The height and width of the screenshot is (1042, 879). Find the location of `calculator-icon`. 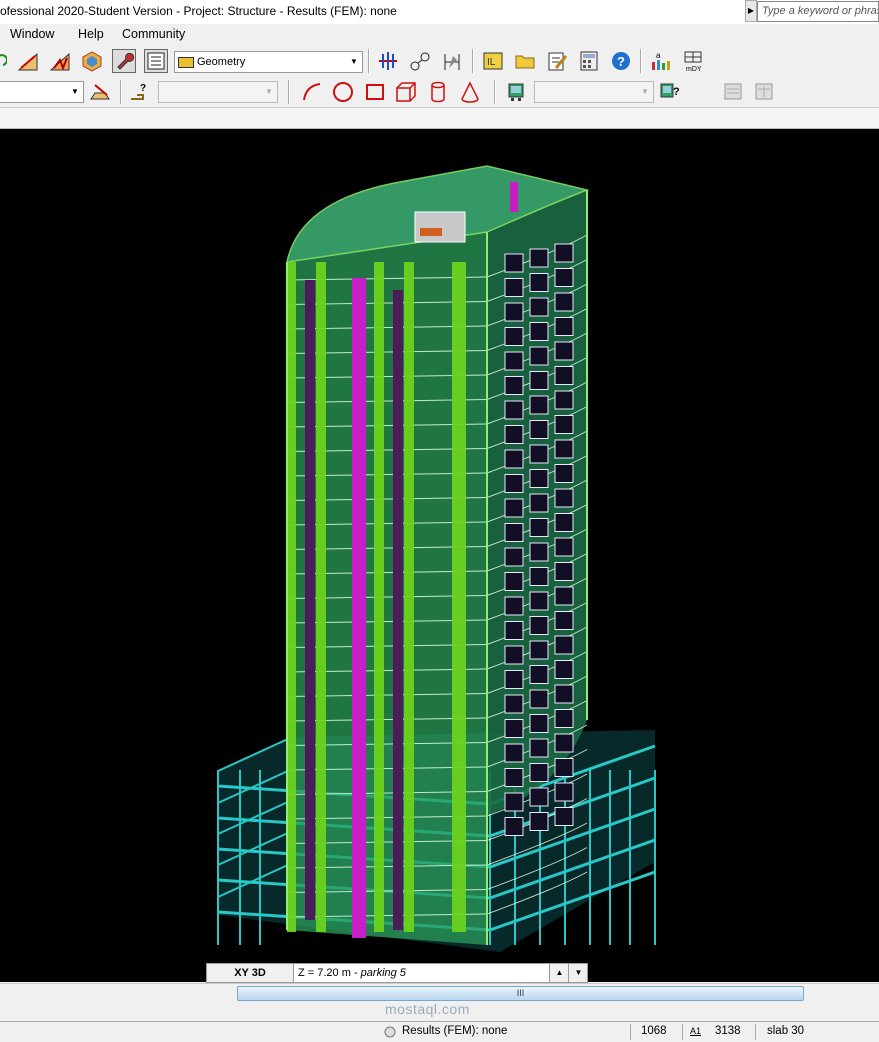

calculator-icon is located at coordinates (589, 61).